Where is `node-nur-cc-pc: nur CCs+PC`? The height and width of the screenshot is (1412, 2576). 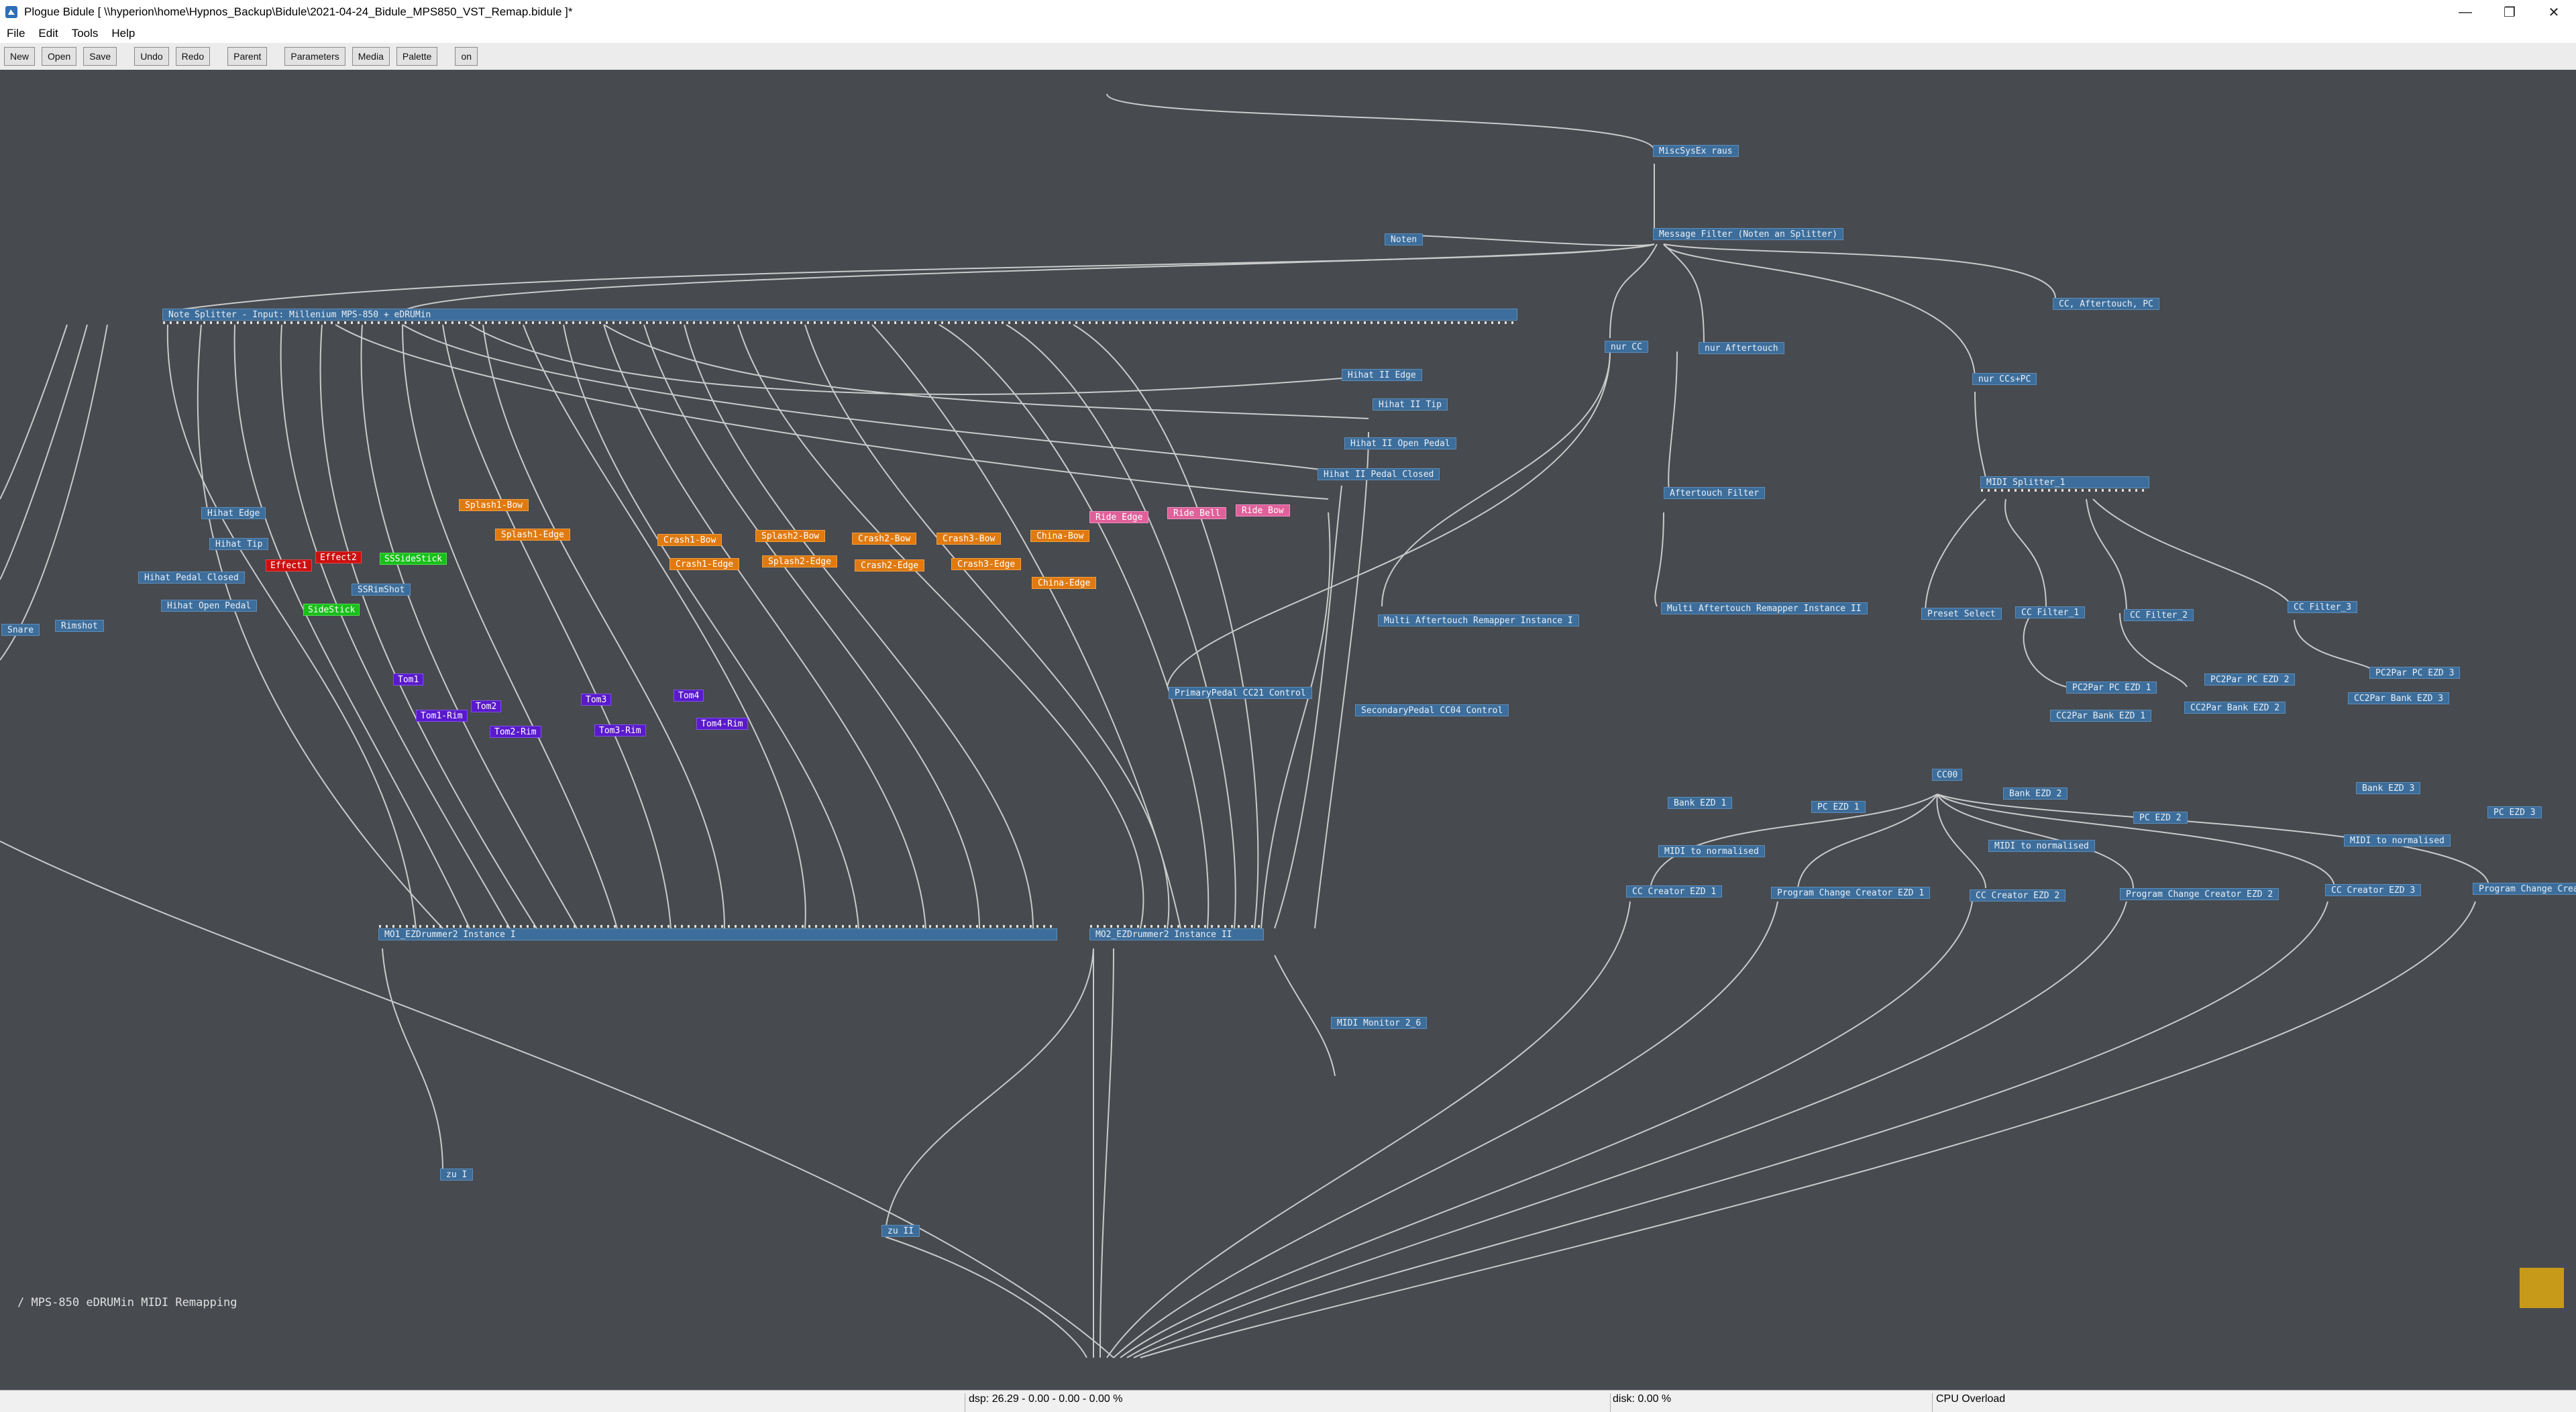
node-nur-cc-pc: nur CCs+PC is located at coordinates (2004, 379).